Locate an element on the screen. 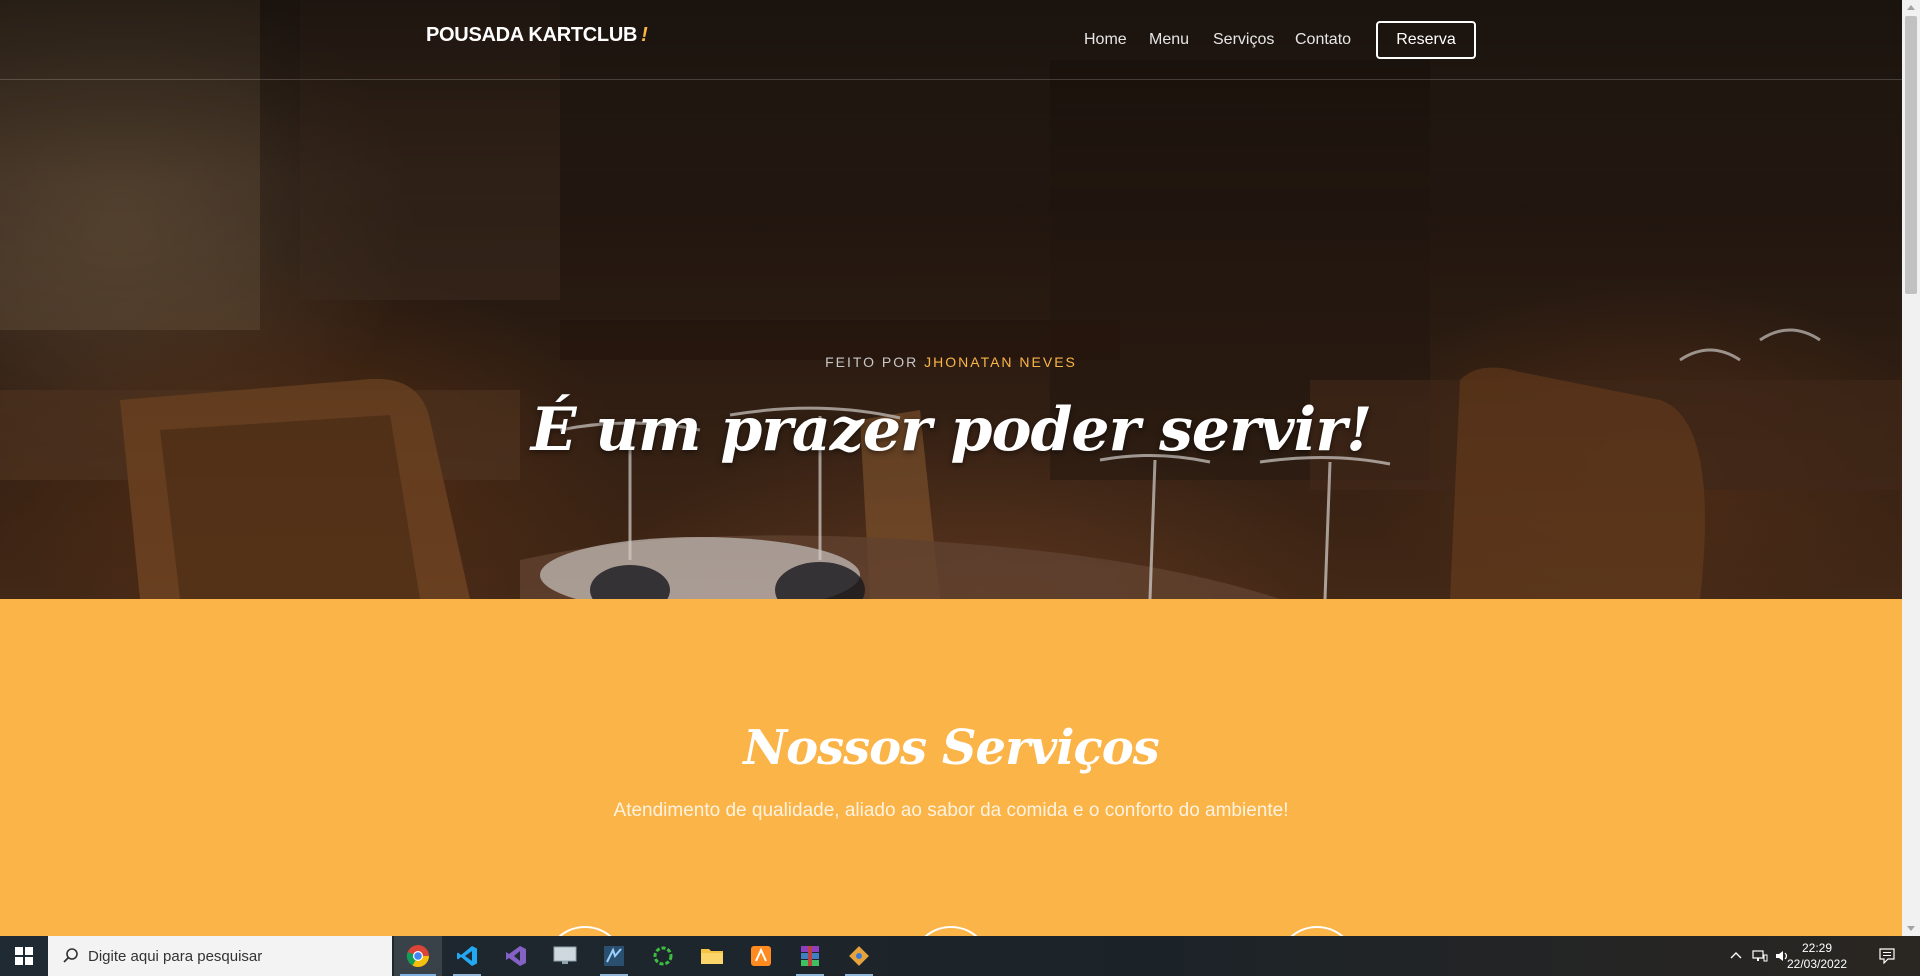 This screenshot has height=976, width=1920. vscode-logo is located at coordinates (467, 956).